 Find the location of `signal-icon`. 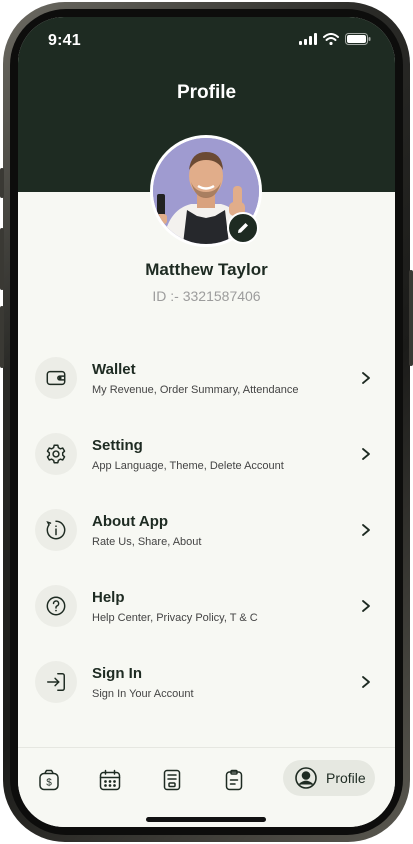

signal-icon is located at coordinates (308, 39).